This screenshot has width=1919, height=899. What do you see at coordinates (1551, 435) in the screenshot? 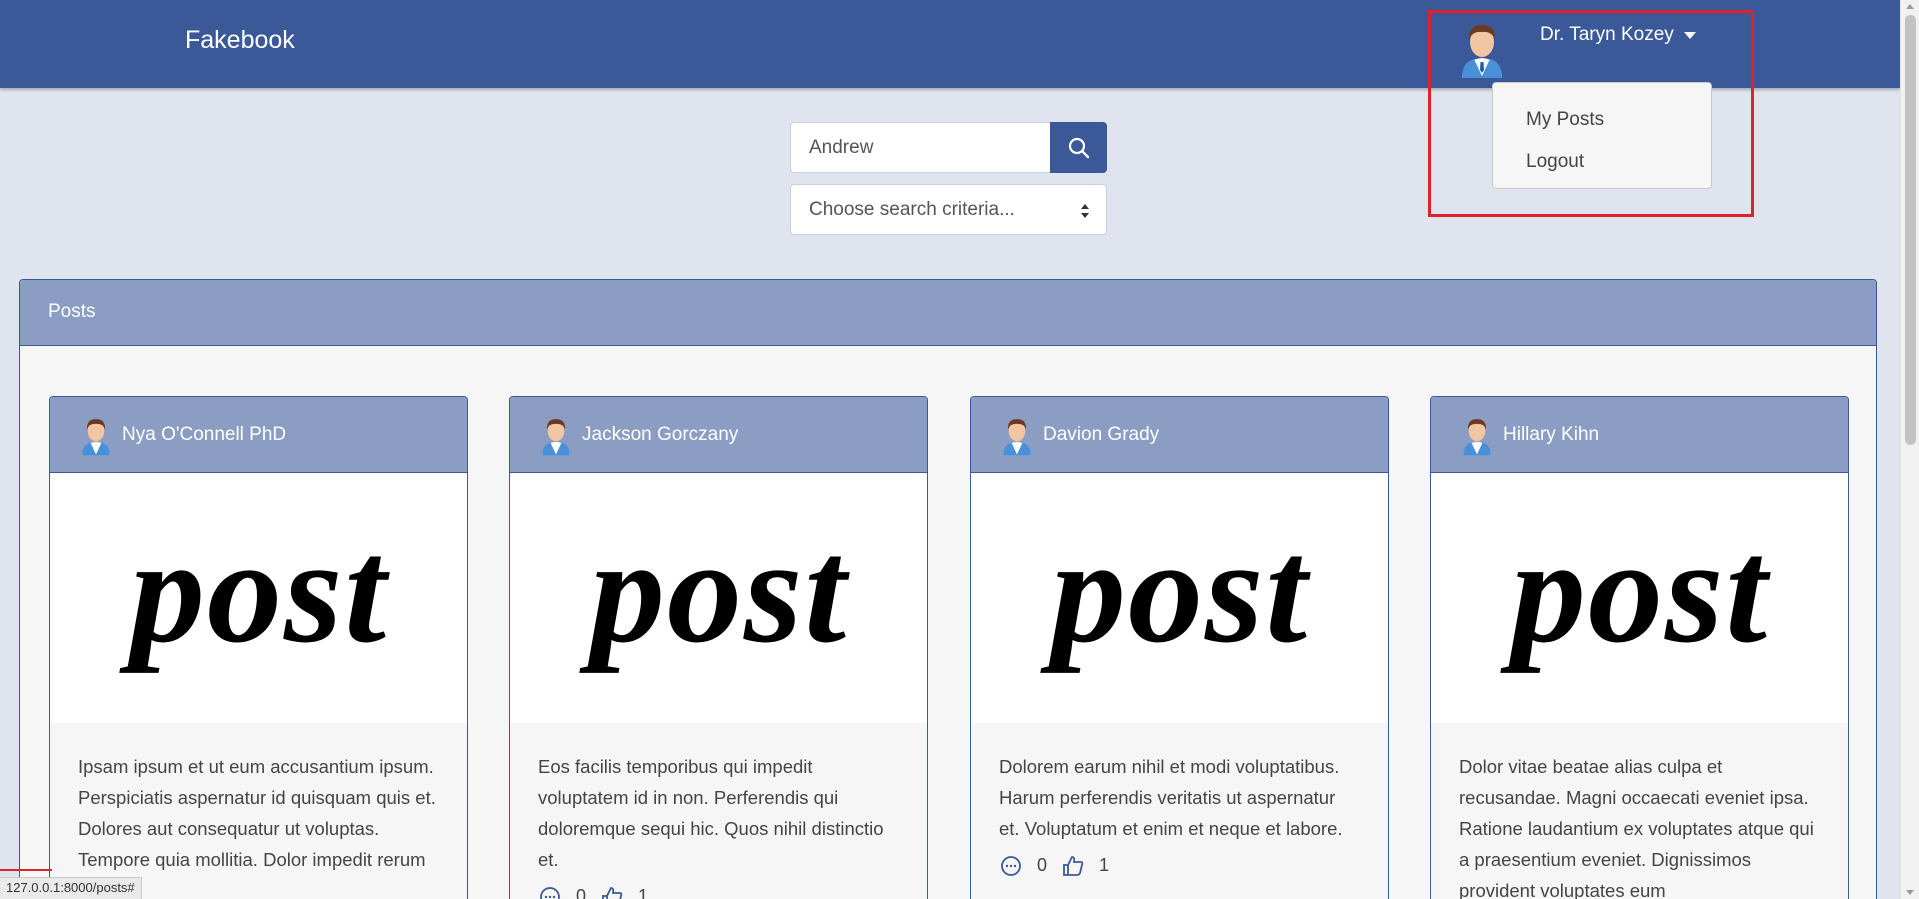
I see `post-author: Hillary Kihn` at bounding box center [1551, 435].